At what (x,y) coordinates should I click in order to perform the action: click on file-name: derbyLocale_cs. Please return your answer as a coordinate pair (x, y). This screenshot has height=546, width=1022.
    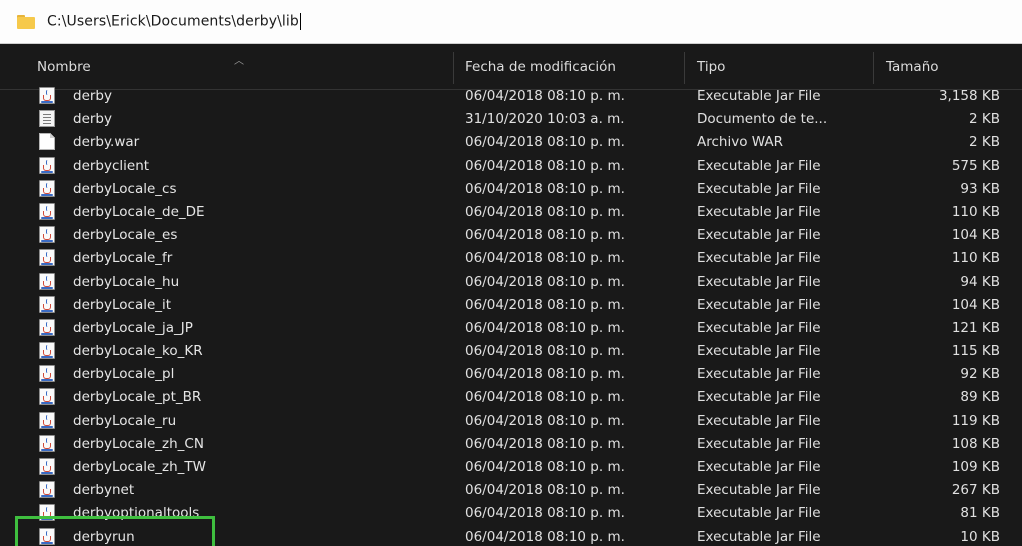
    Looking at the image, I should click on (125, 188).